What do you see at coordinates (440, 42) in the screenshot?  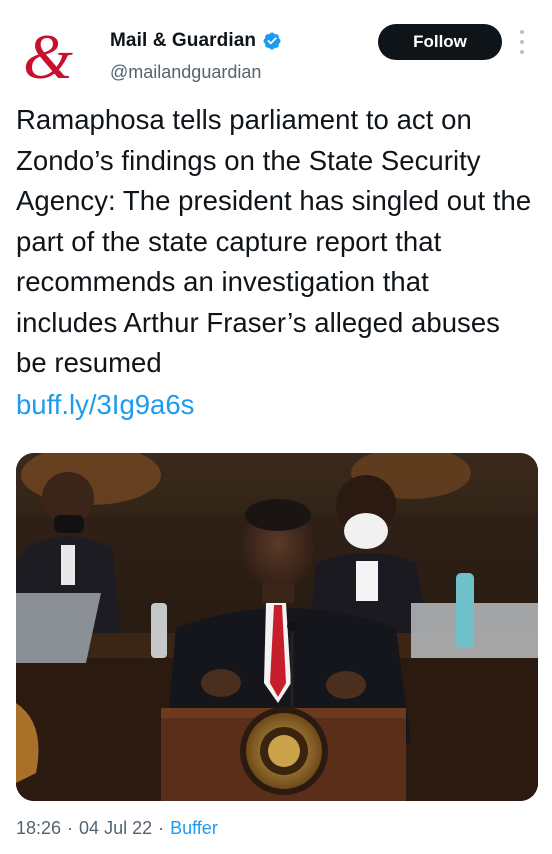 I see `follow-button: Follow` at bounding box center [440, 42].